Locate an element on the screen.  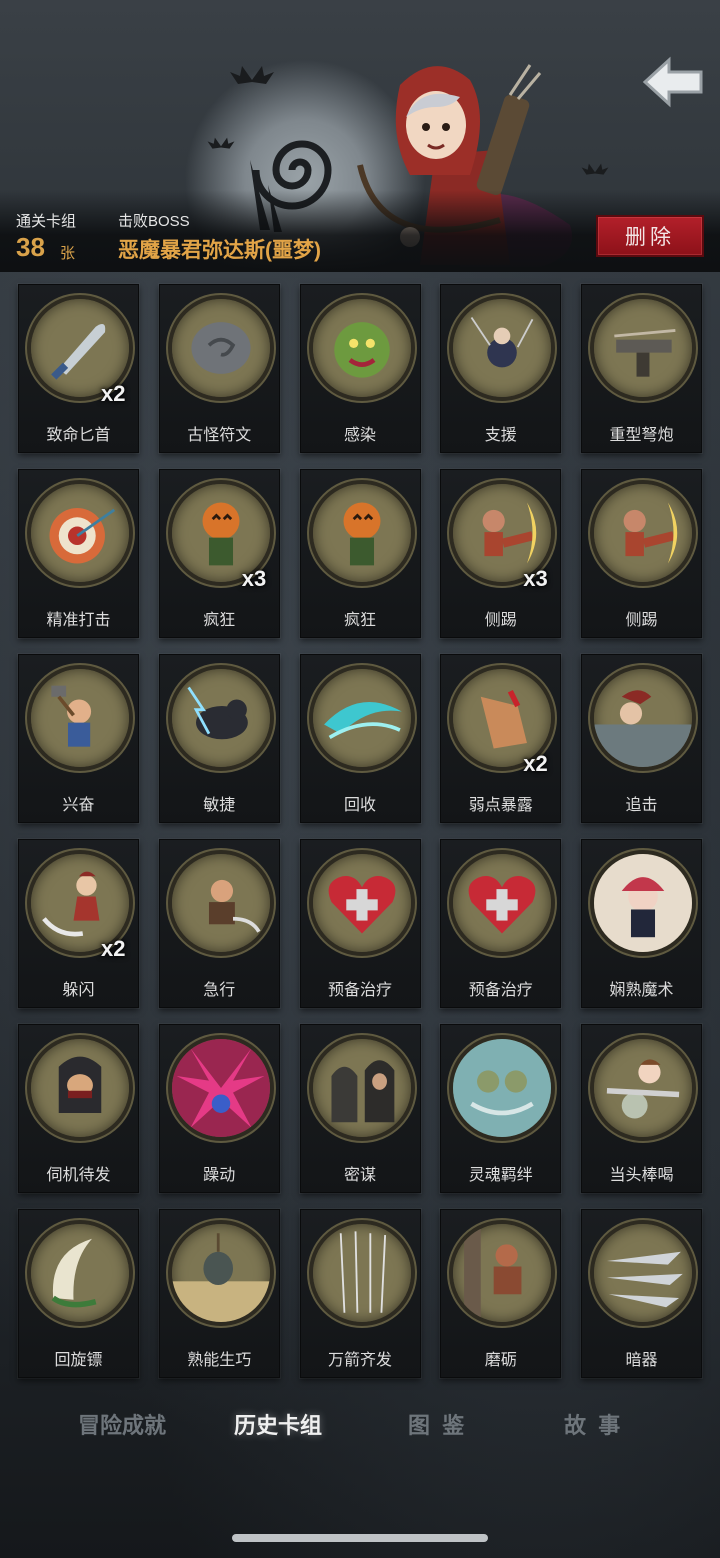
deck-card: 支援 is located at coordinates (501, 368).